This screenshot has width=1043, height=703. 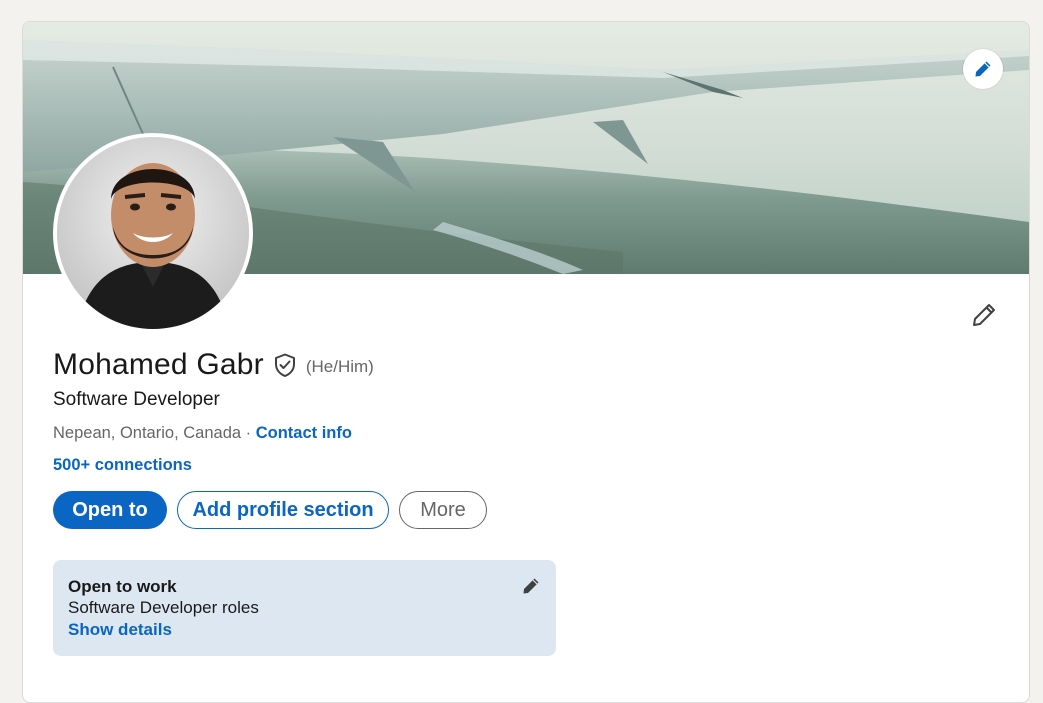 What do you see at coordinates (158, 364) in the screenshot?
I see `profile-name: Mohamed Gabr` at bounding box center [158, 364].